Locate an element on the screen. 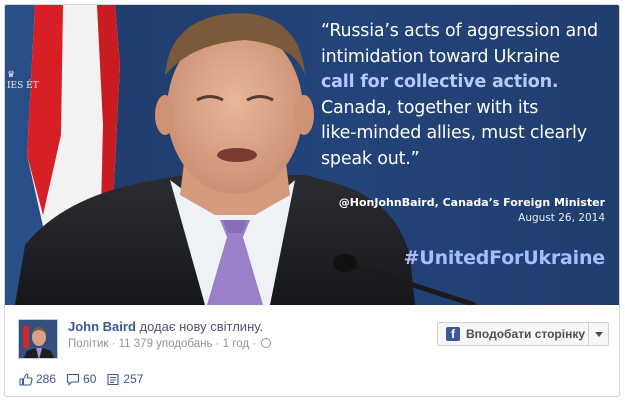 The width and height of the screenshot is (625, 403). globe-icon is located at coordinates (266, 343).